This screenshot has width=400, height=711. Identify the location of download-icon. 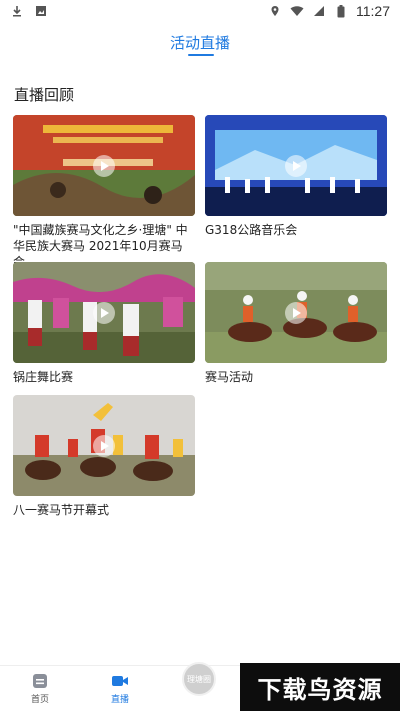
(17, 11).